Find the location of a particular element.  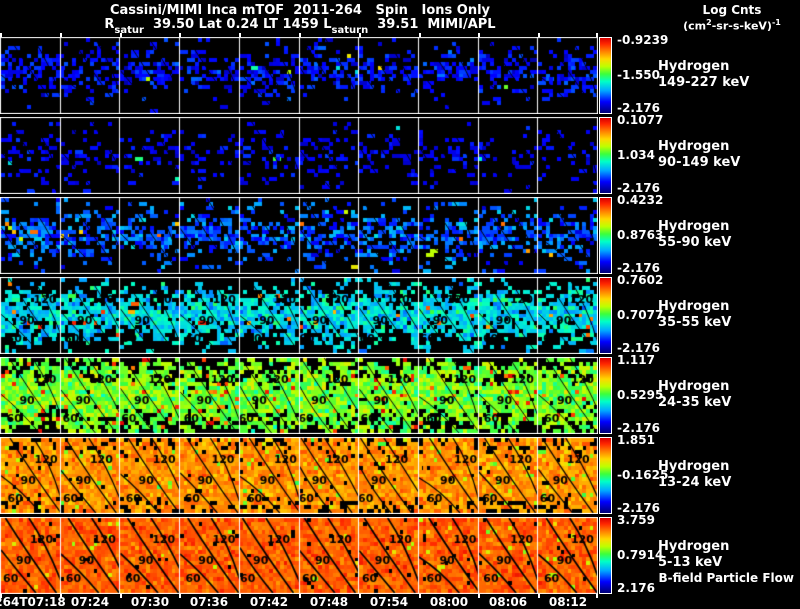

energy-band-row-0: -0.9239 -1.550 -2.176 Hydrogen 149-227 keV is located at coordinates (400, 74).